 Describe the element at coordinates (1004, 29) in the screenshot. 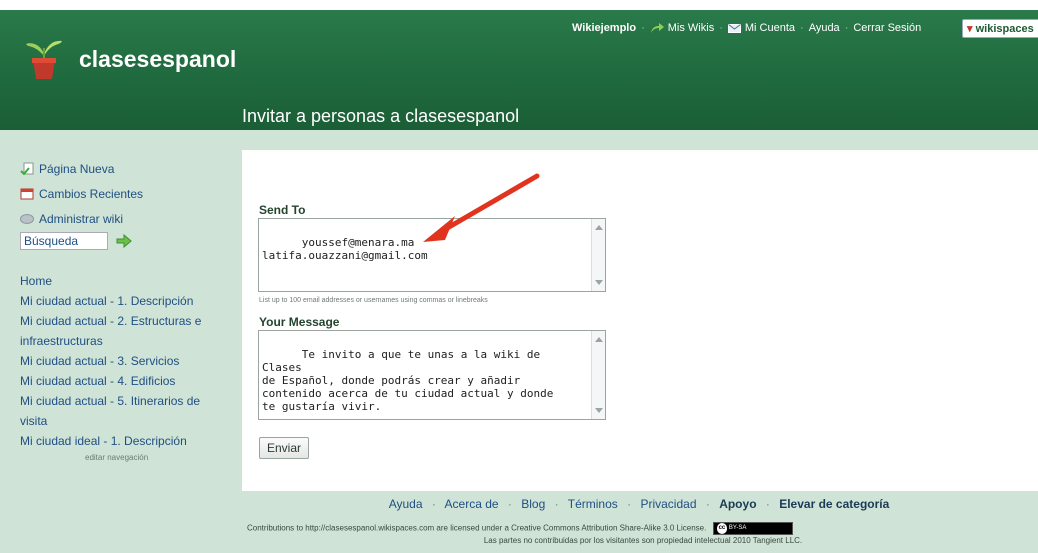

I see `wikispaces-badge-label: wikispaces` at that location.